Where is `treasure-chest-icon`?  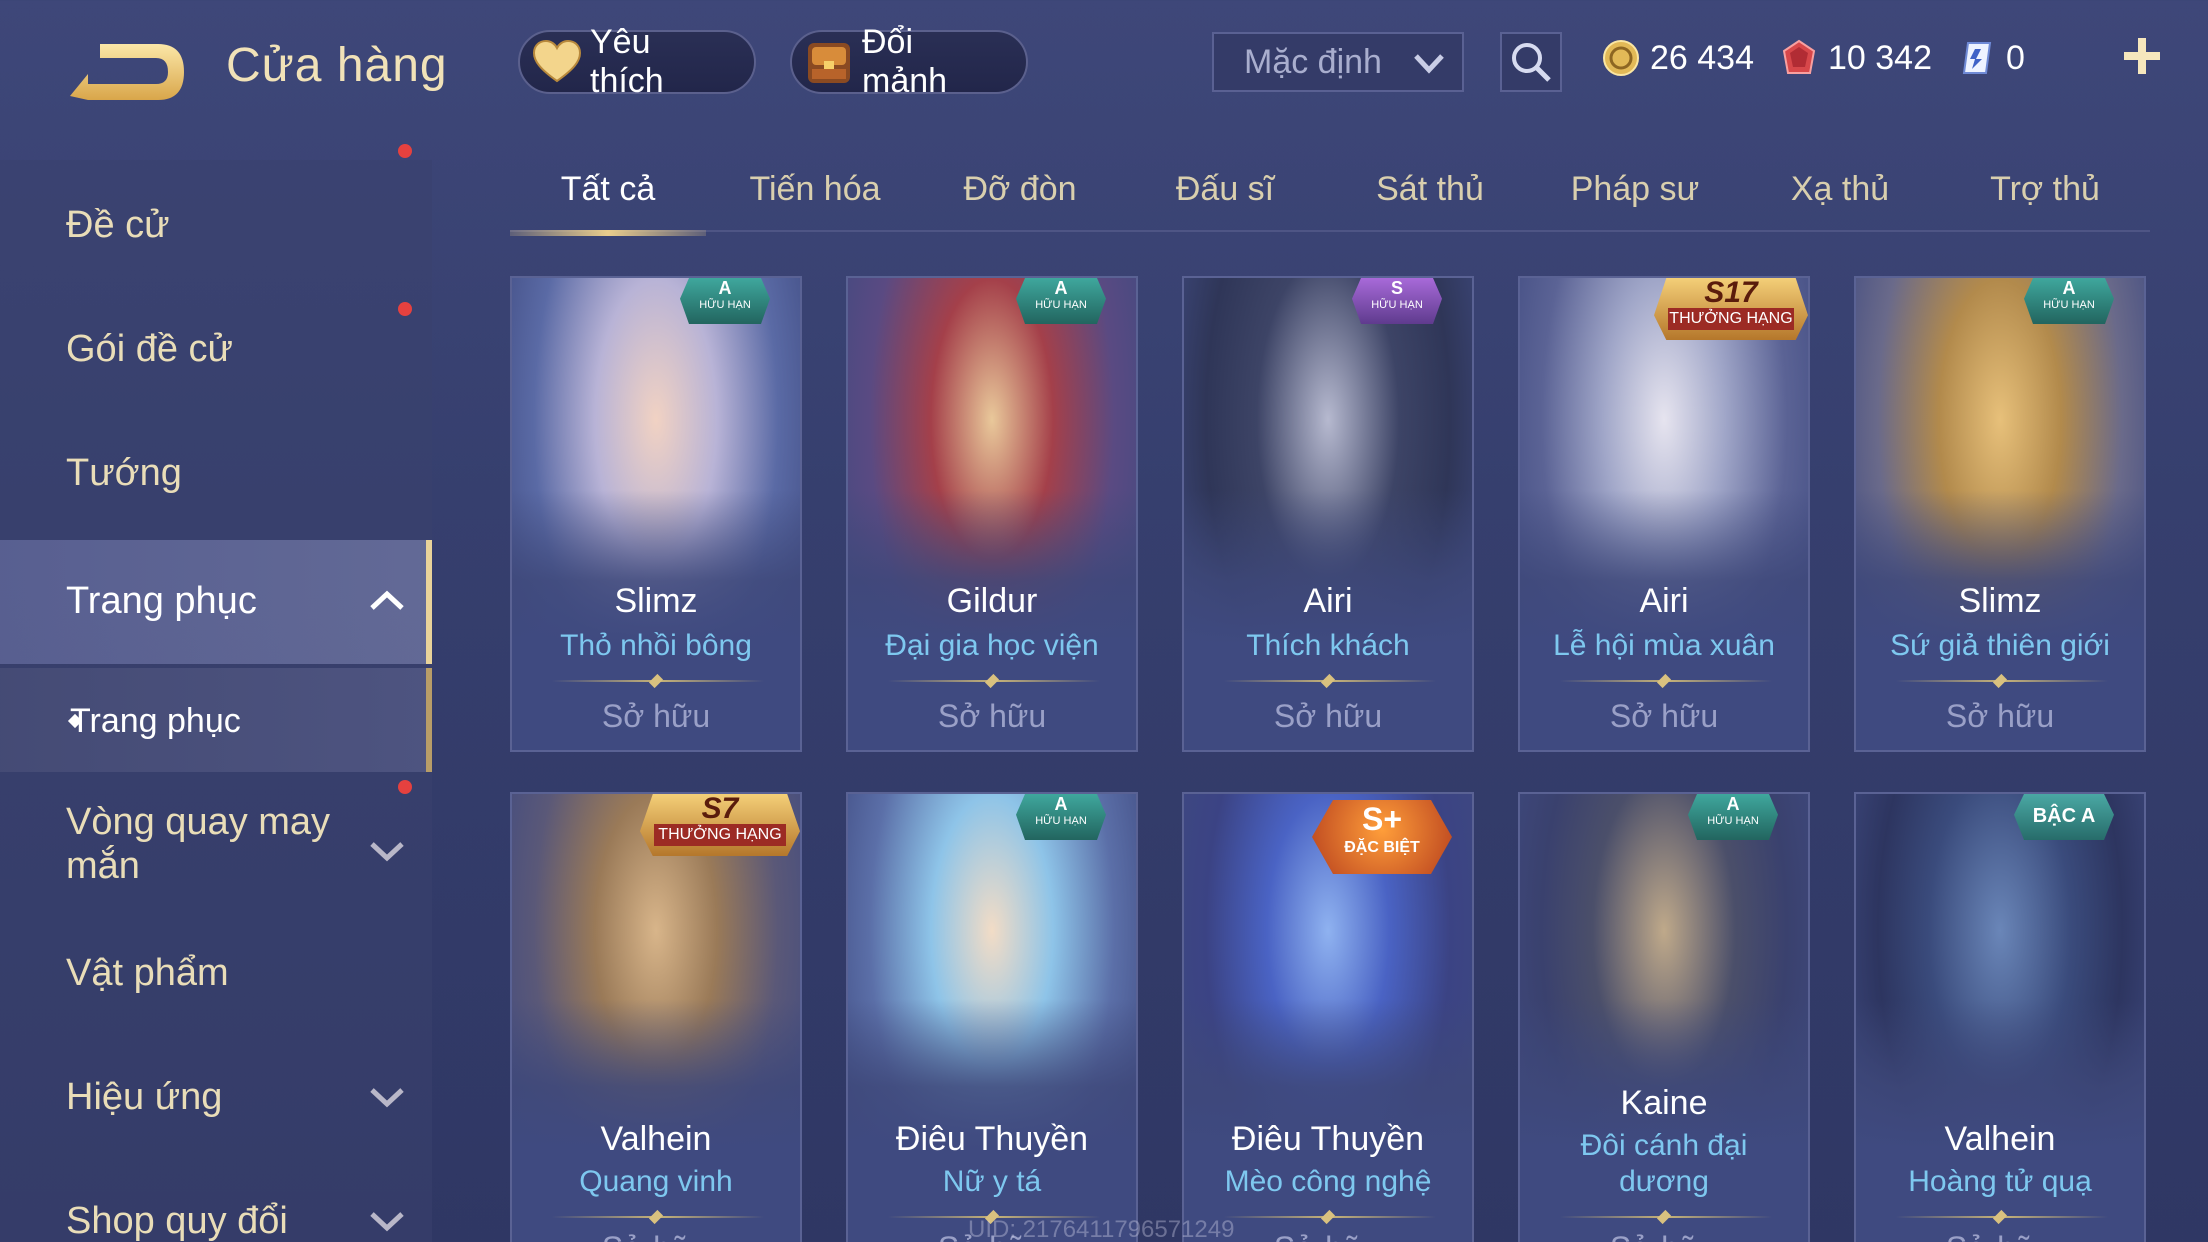 treasure-chest-icon is located at coordinates (829, 62).